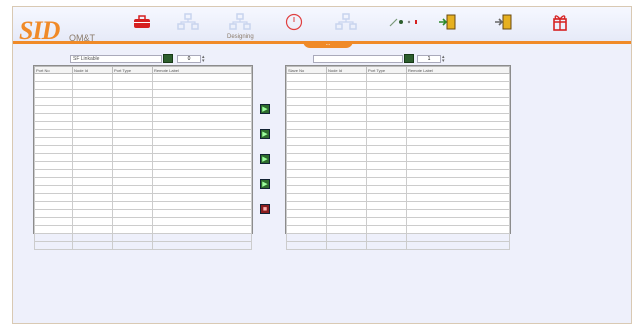 The image size is (638, 328). What do you see at coordinates (444, 59) in the screenshot?
I see `right-count-spinner: ▴ ▾` at bounding box center [444, 59].